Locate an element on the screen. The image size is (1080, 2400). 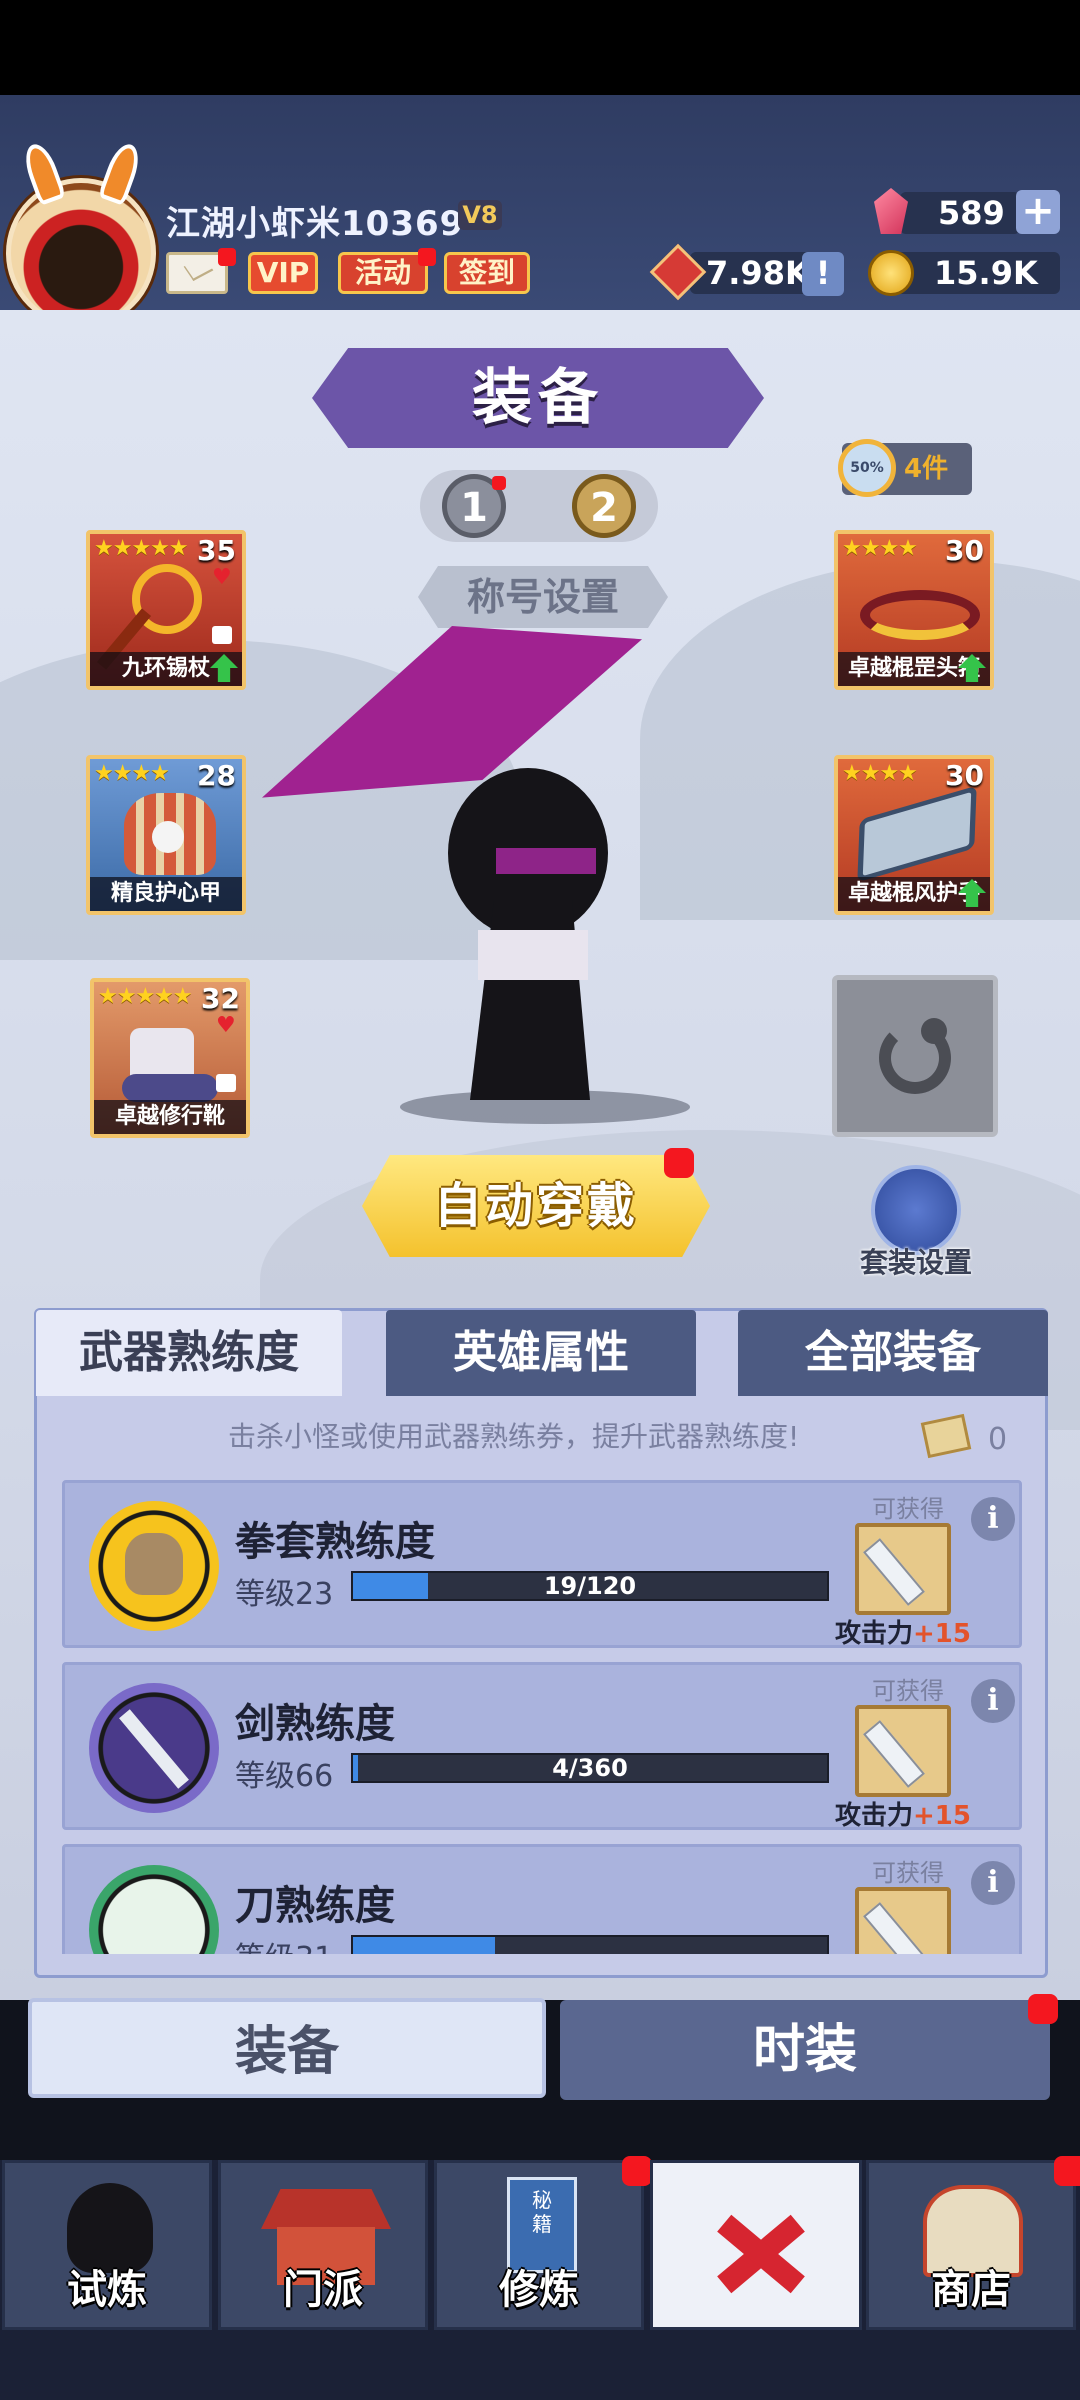
progress-text: 4/360 is located at coordinates (590, 1768).